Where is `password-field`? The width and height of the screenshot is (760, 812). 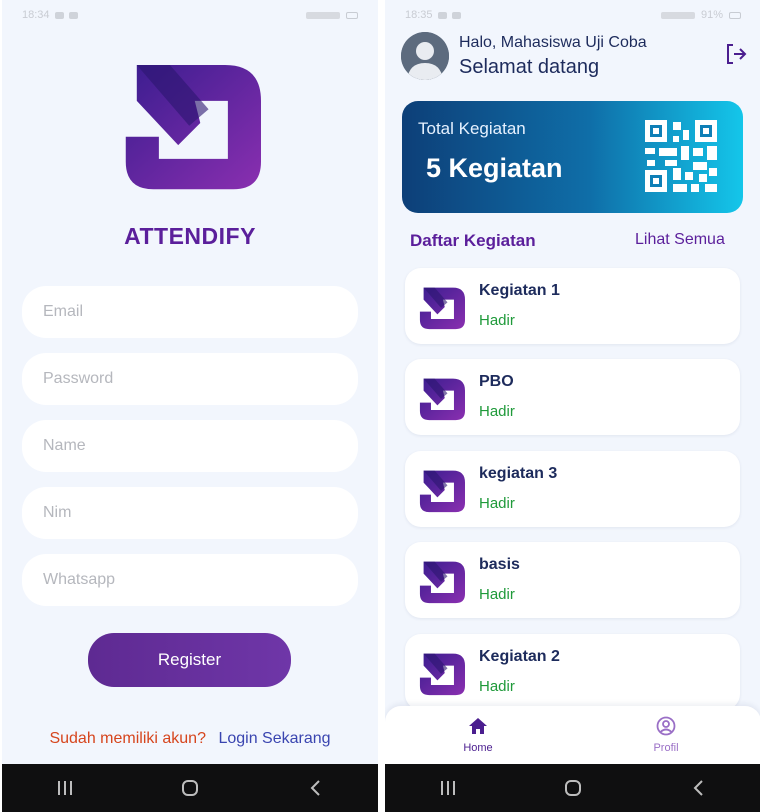 password-field is located at coordinates (190, 379).